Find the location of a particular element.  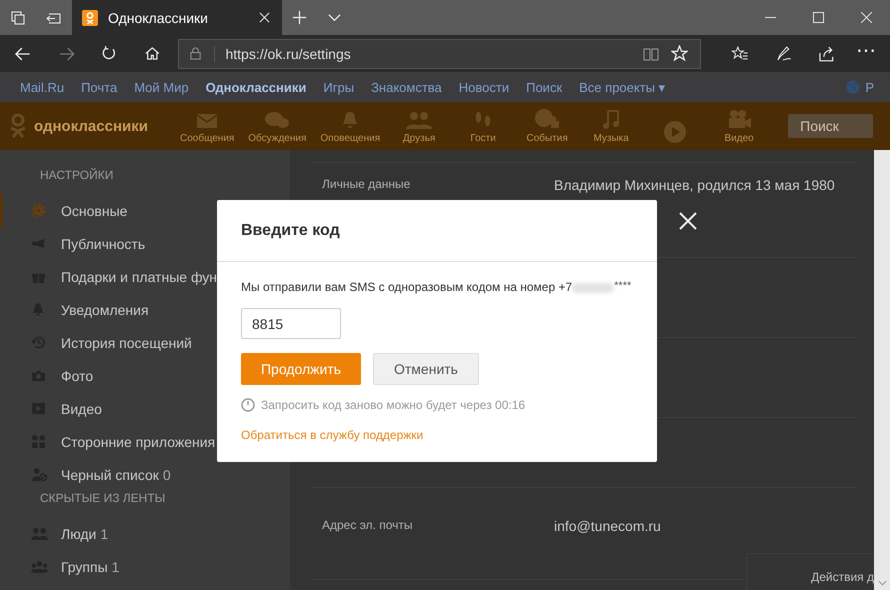

reading-view-icon is located at coordinates (651, 54).